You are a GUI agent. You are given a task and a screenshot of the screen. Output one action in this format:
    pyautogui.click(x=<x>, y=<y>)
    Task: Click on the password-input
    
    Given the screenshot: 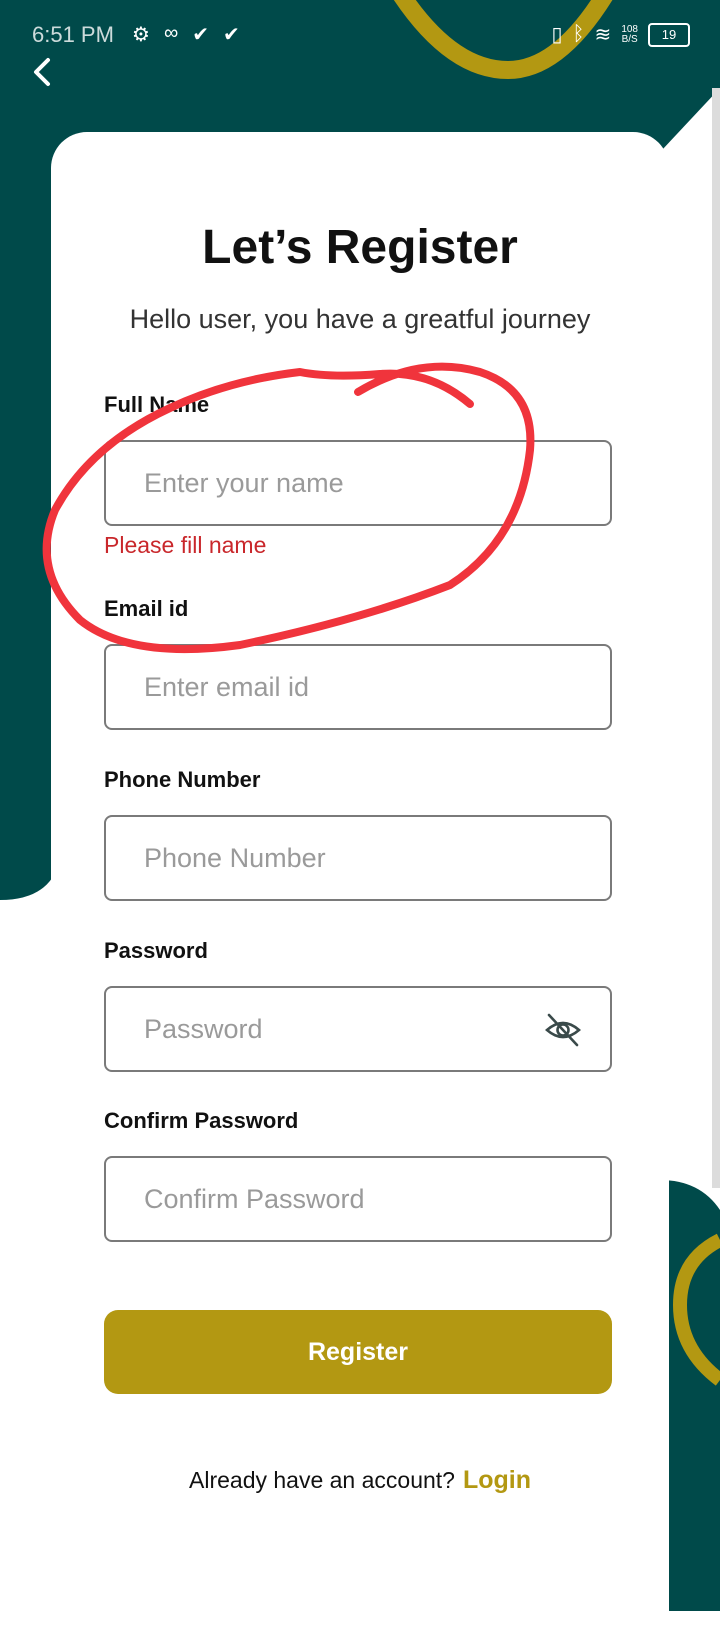 What is the action you would take?
    pyautogui.click(x=334, y=1029)
    